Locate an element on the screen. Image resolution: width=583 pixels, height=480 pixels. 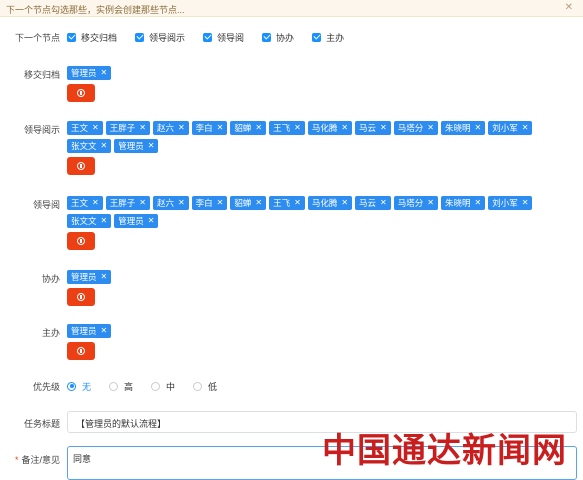
priority-radio: 无 is located at coordinates (79, 386).